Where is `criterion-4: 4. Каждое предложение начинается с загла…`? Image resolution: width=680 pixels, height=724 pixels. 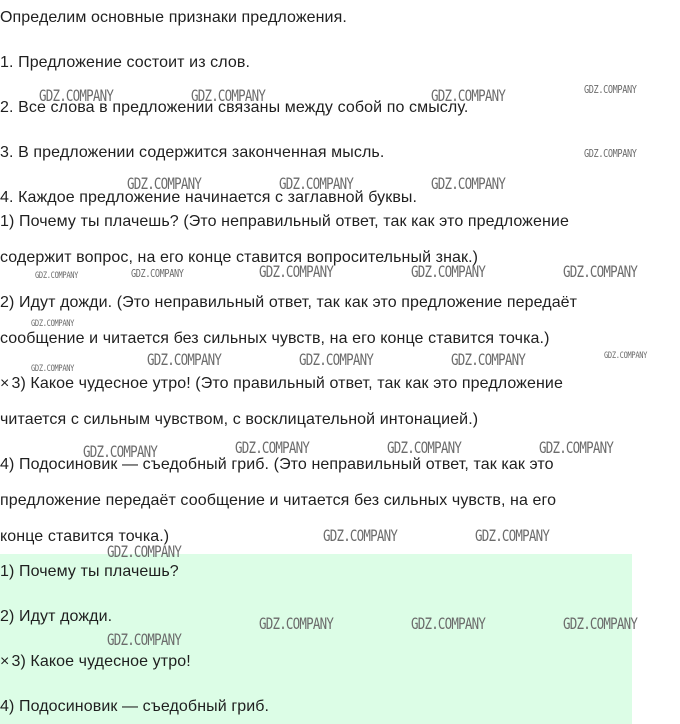
criterion-4: 4. Каждое предложение начинается с загла… is located at coordinates (209, 197).